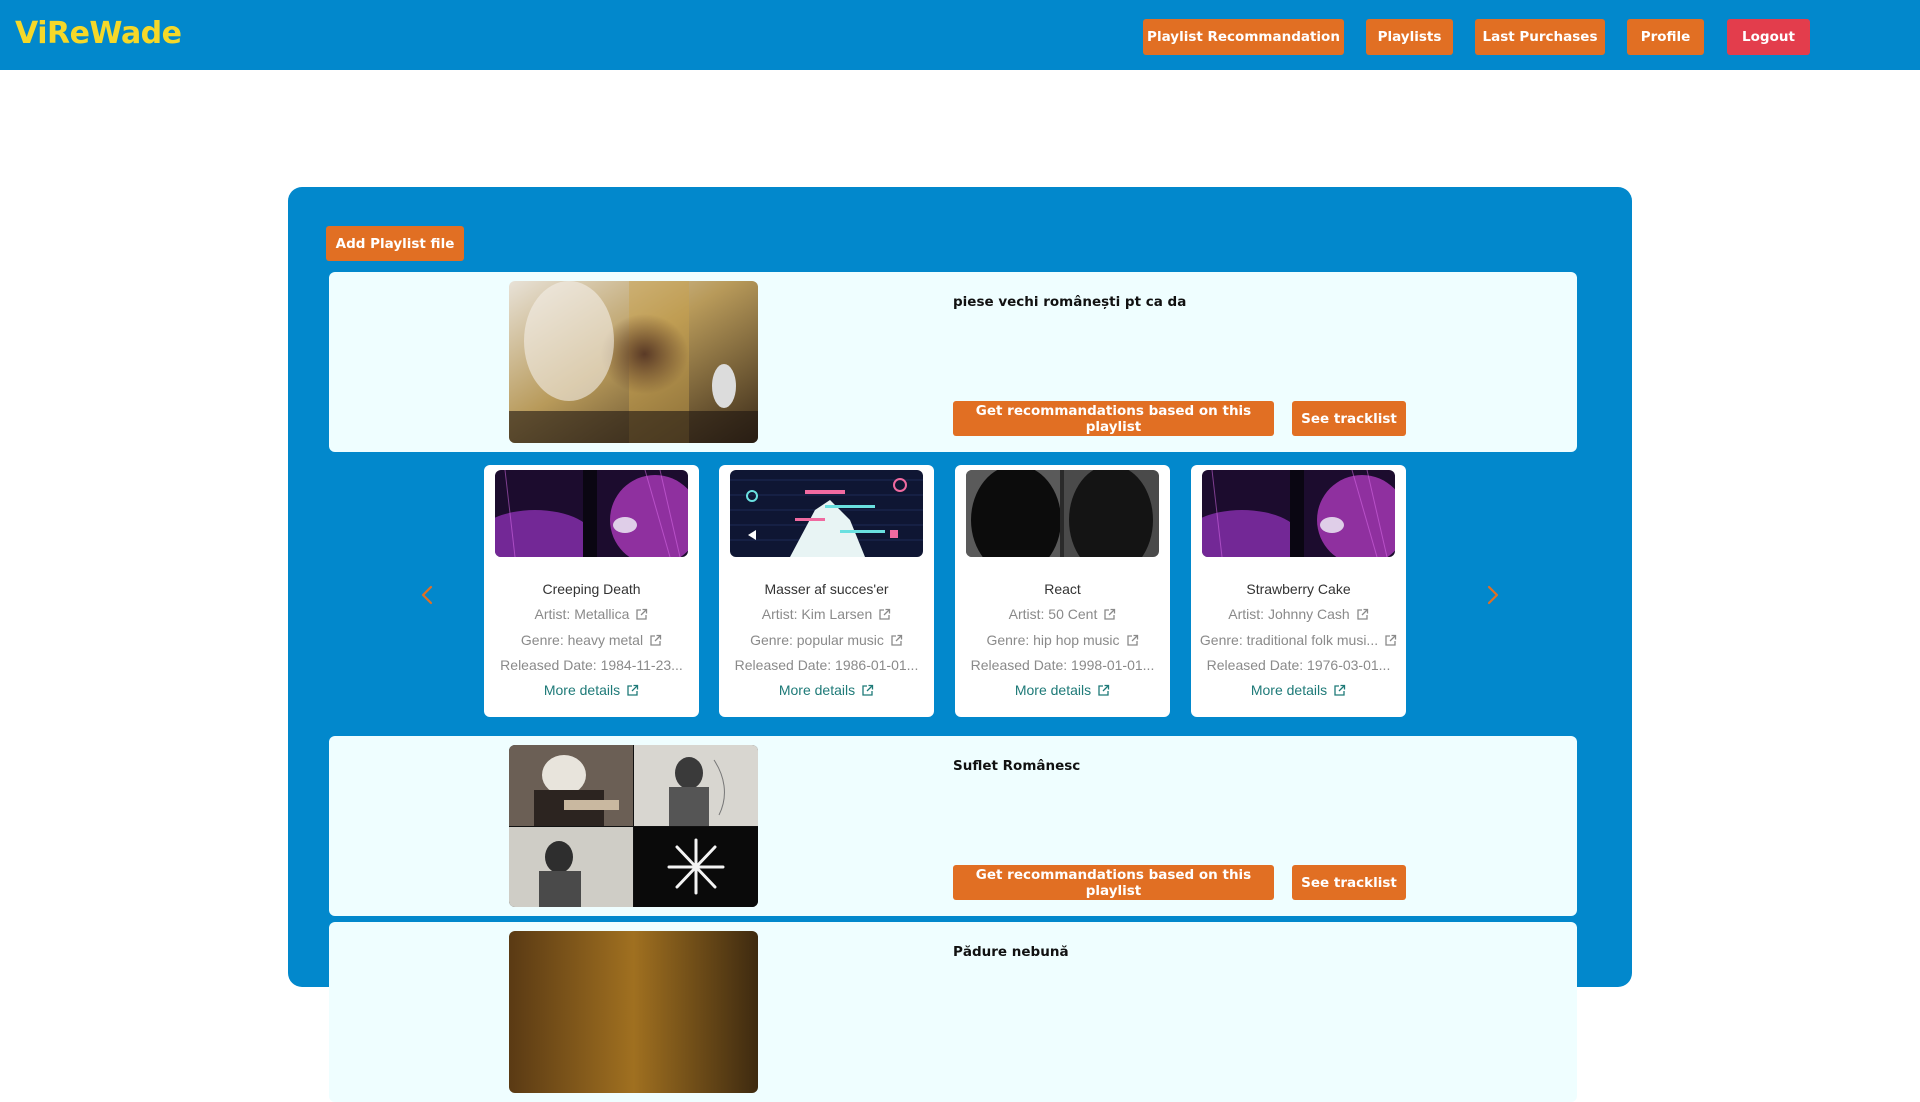 This screenshot has height=1102, width=1920. I want to click on song-title: Masser af succes'er, so click(826, 589).